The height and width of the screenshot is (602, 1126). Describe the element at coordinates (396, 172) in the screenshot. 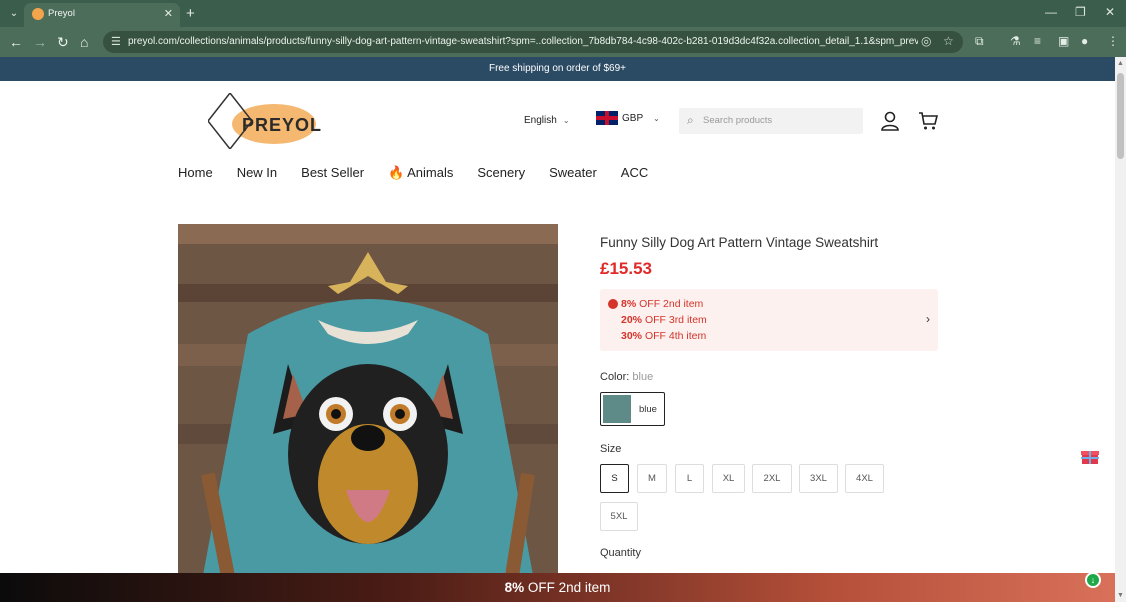

I see `fire-icon: 🔥` at that location.